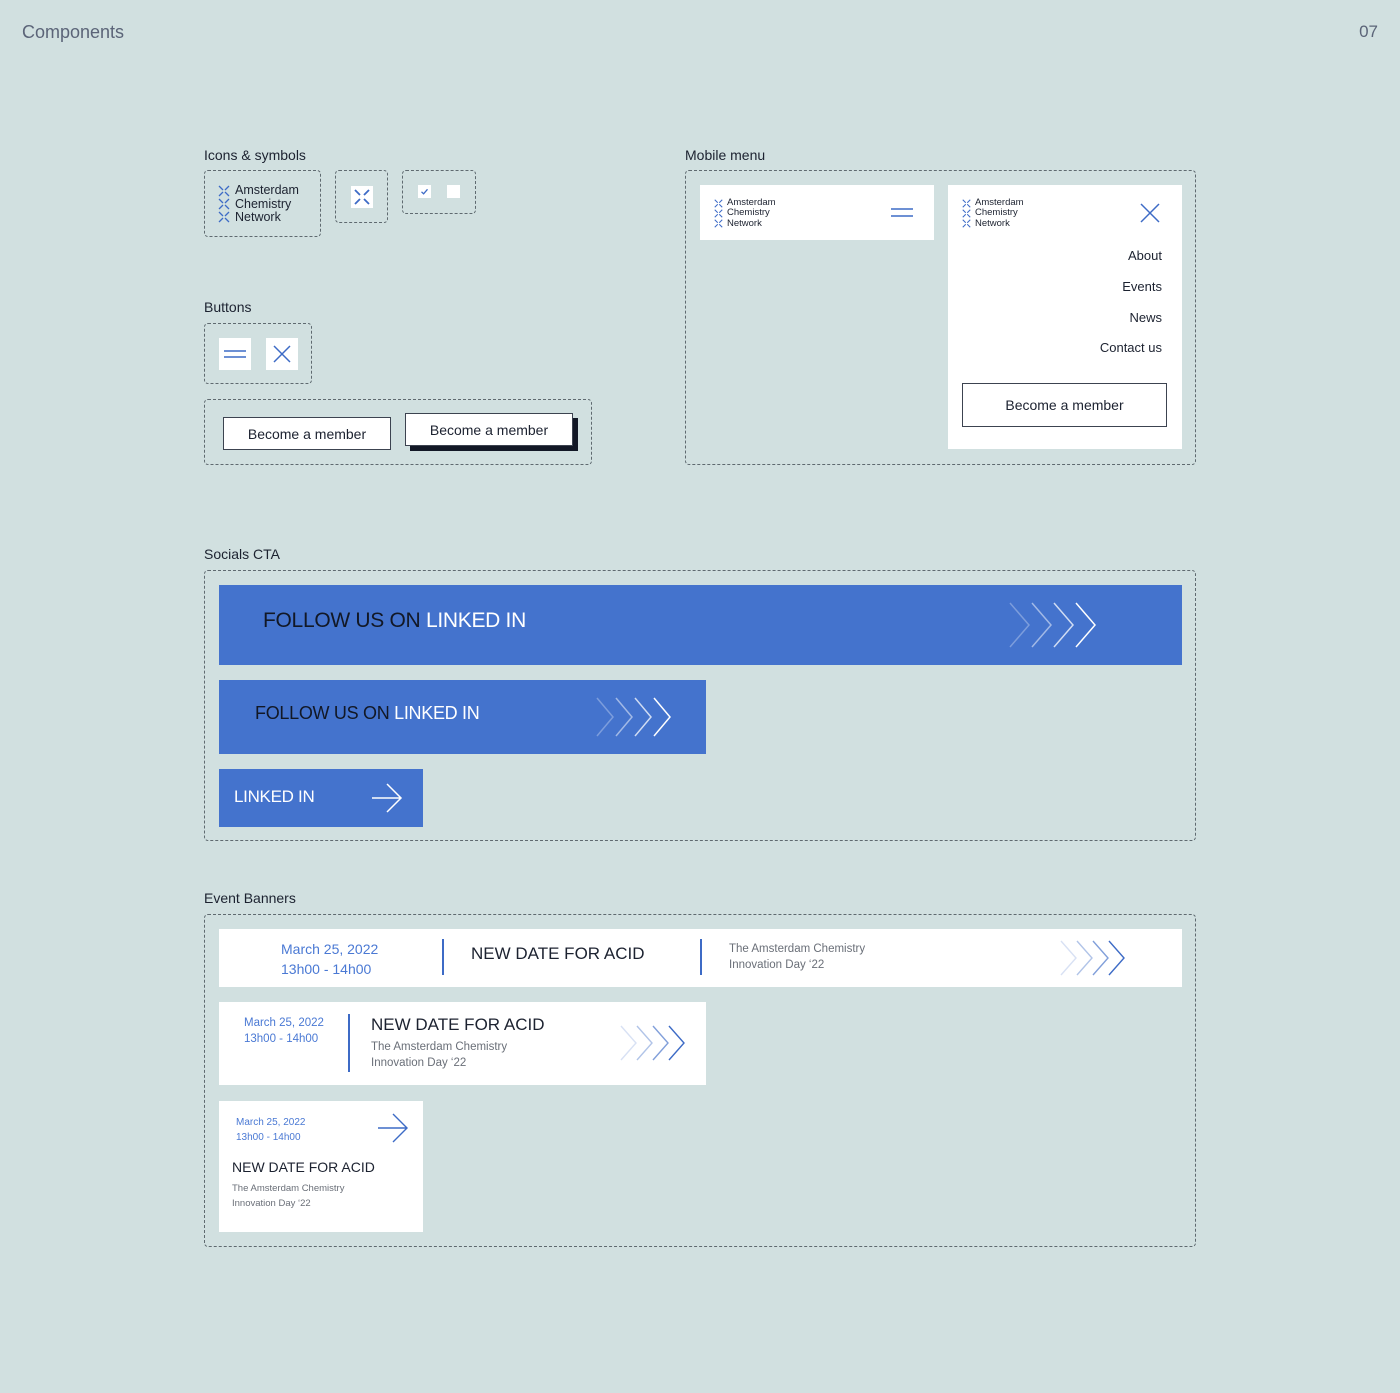 The width and height of the screenshot is (1400, 1393). Describe the element at coordinates (228, 307) in the screenshot. I see `section-label-buttons: Buttons` at that location.